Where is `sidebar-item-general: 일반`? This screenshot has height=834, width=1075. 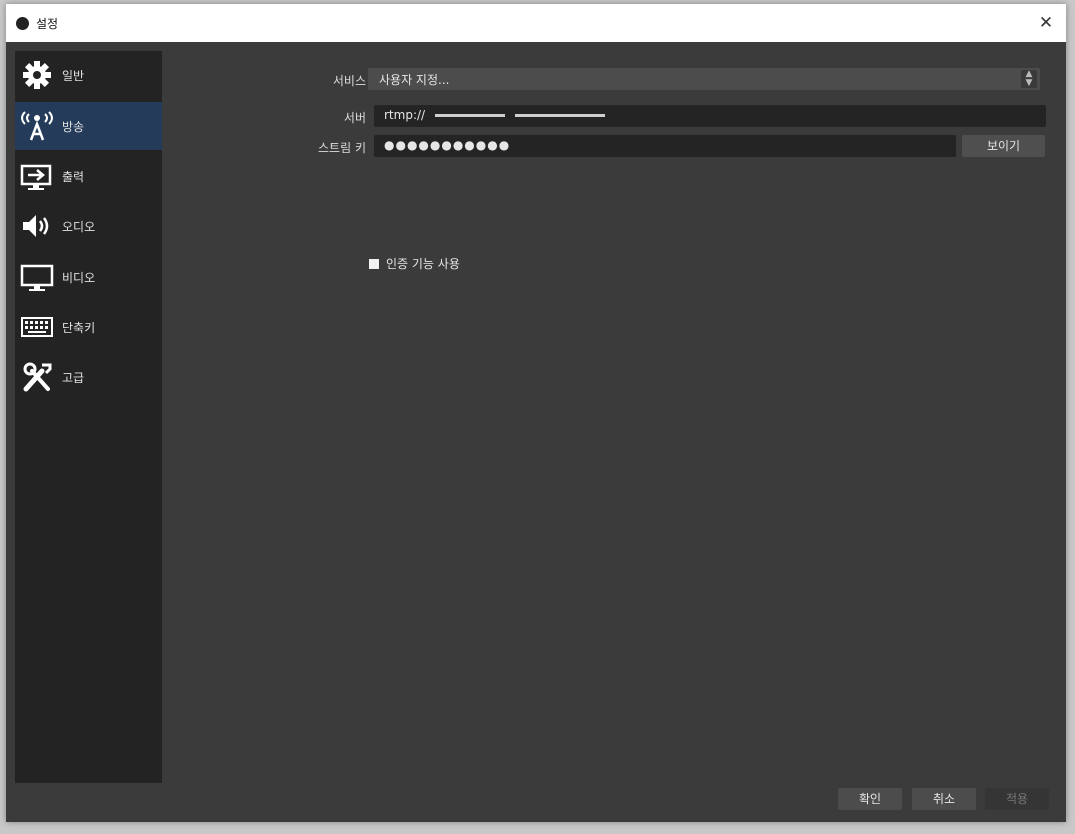
sidebar-item-general: 일반 is located at coordinates (88, 75).